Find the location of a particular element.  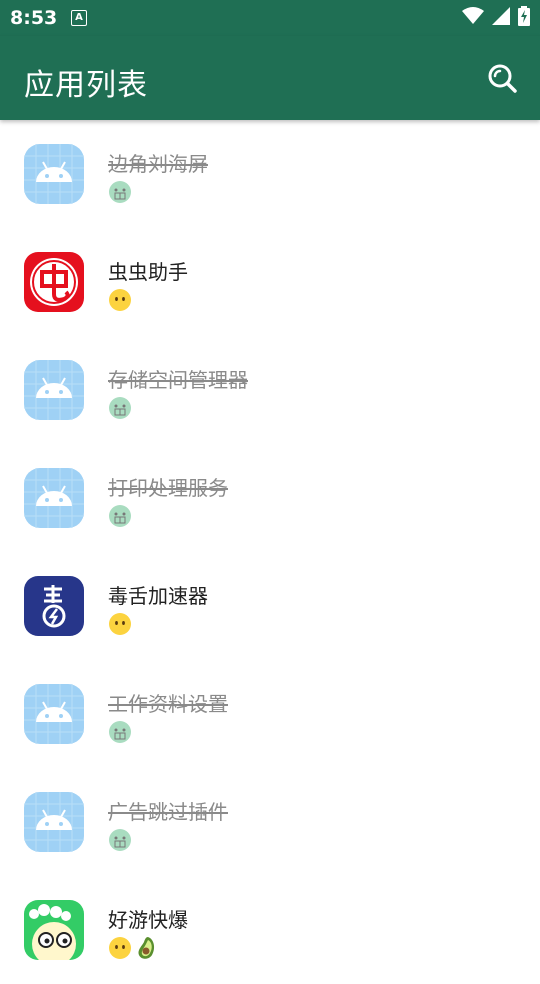

app-name: 虫虫助手 is located at coordinates (148, 272).